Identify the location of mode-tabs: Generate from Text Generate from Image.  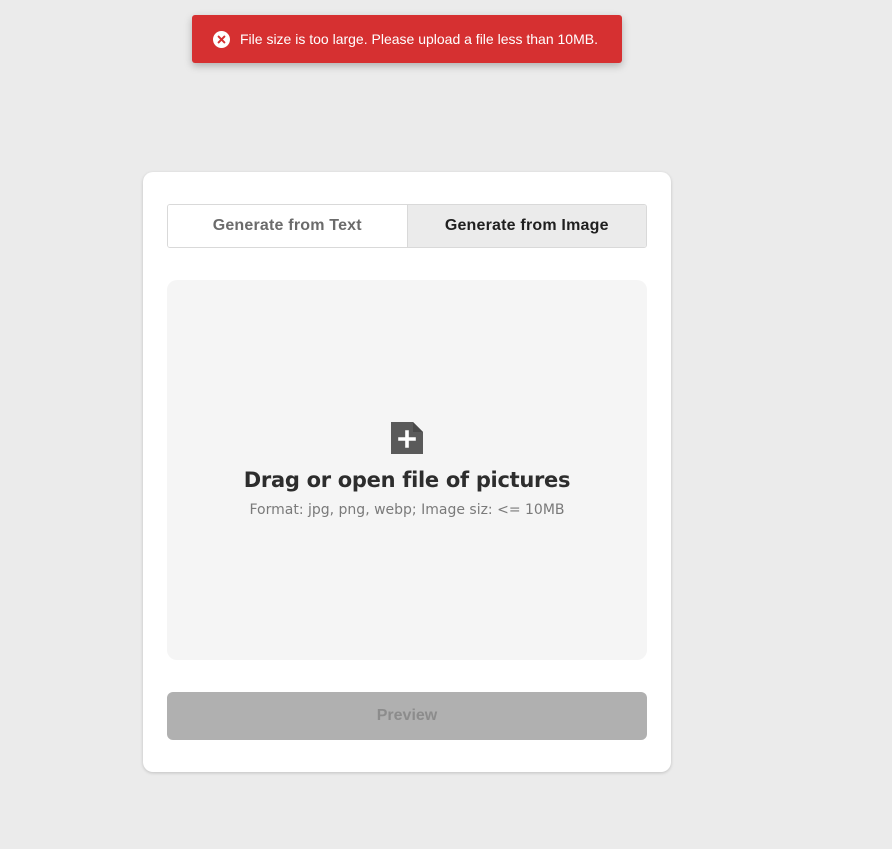
(407, 226).